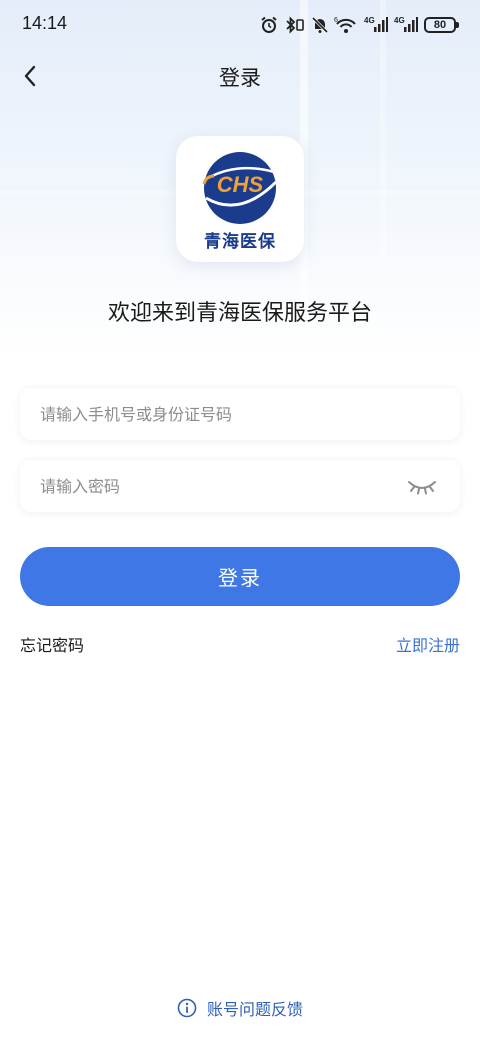 This screenshot has height=1058, width=480. Describe the element at coordinates (220, 414) in the screenshot. I see `account-input` at that location.